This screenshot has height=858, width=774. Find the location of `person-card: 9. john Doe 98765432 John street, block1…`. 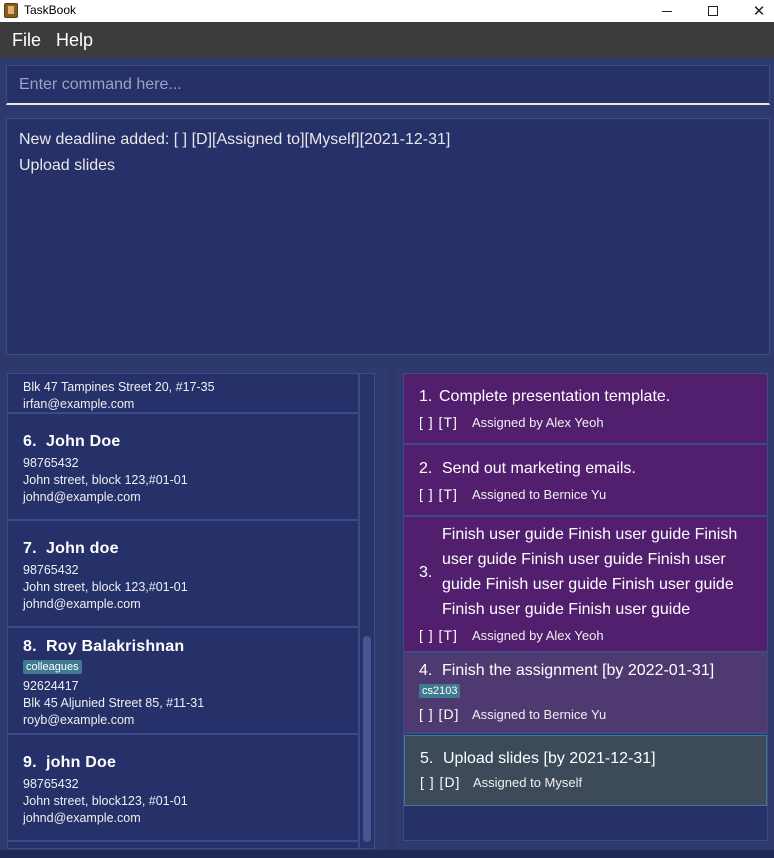

person-card: 9. john Doe 98765432 John street, block1… is located at coordinates (183, 788).